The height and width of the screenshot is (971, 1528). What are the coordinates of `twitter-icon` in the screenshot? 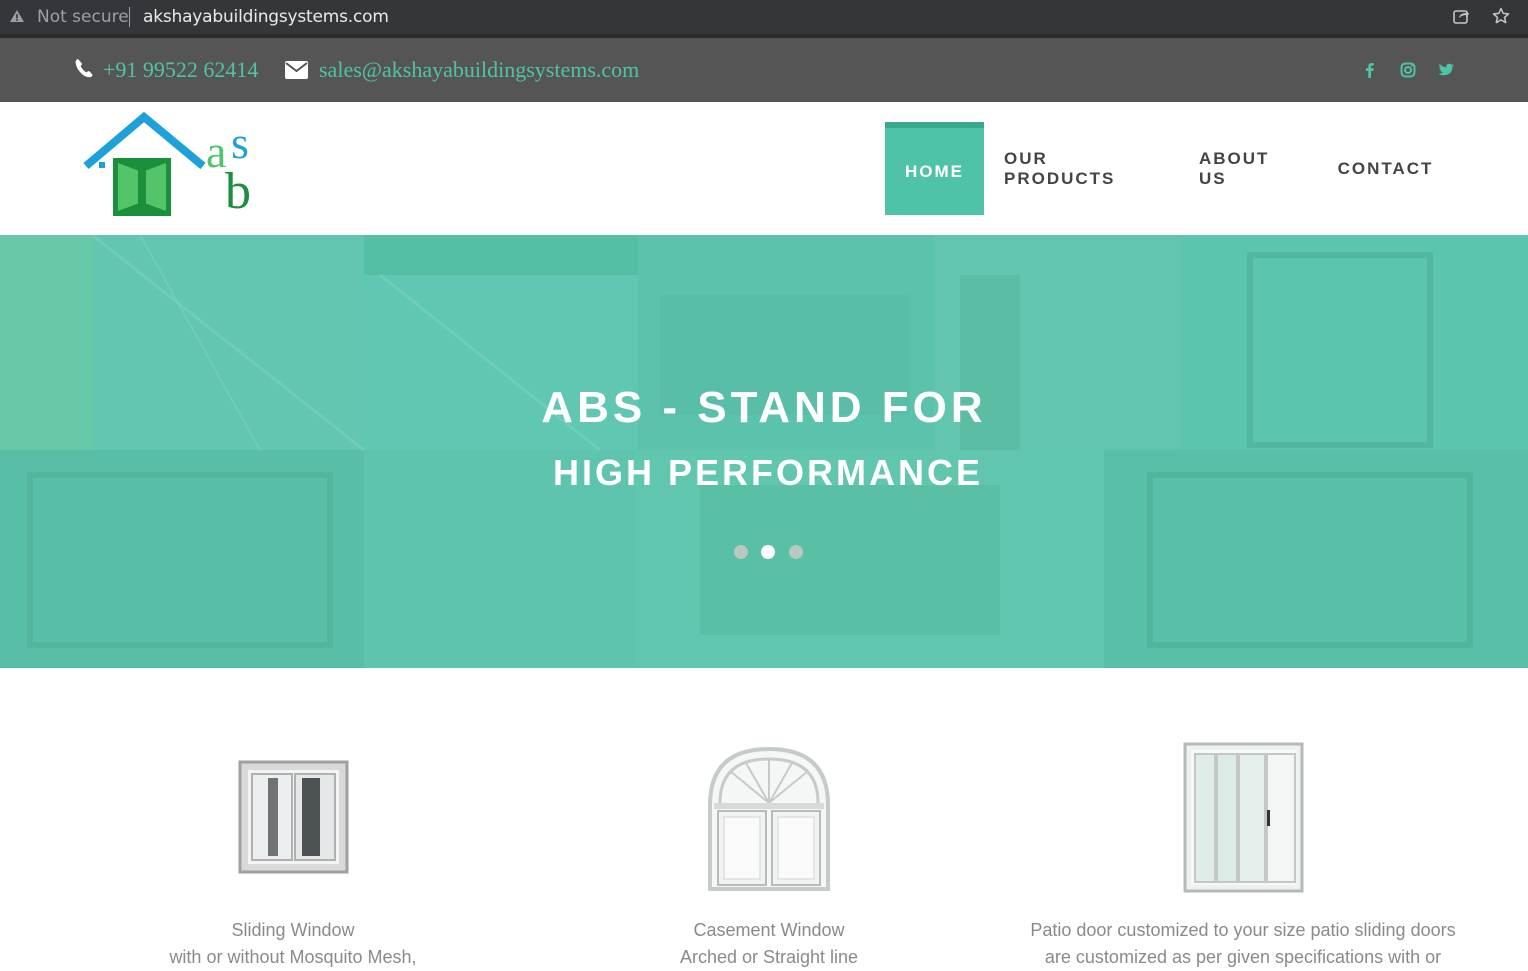 It's located at (1446, 70).